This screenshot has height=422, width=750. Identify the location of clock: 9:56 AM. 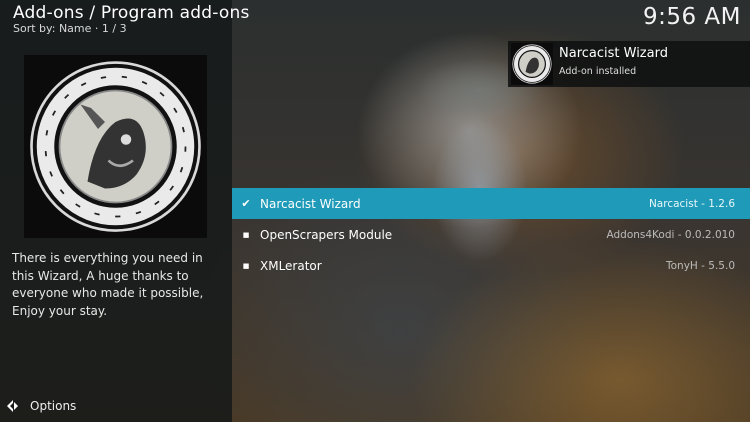
(691, 17).